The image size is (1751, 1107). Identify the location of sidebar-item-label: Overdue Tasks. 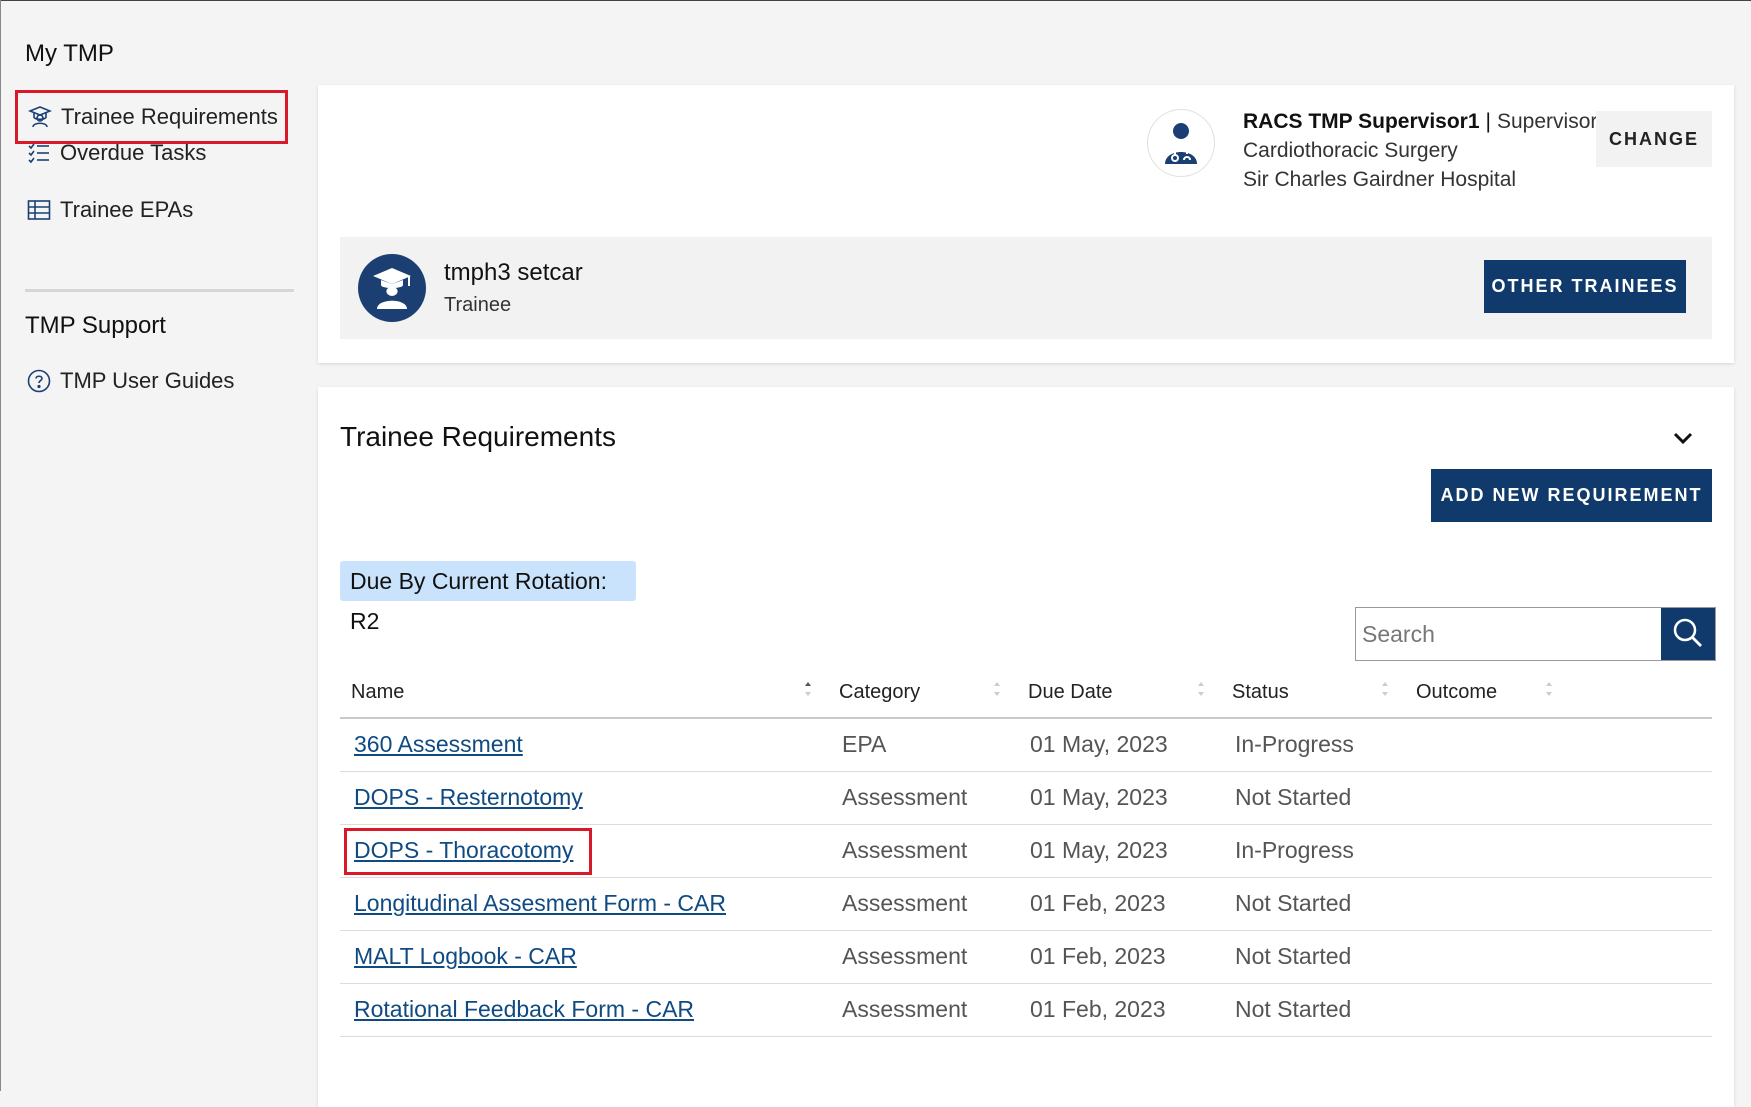
(133, 152).